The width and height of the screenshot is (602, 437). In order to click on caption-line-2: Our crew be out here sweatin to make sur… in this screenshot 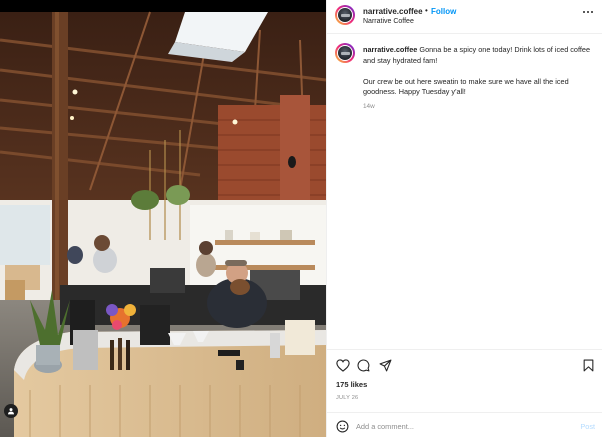, I will do `click(466, 86)`.